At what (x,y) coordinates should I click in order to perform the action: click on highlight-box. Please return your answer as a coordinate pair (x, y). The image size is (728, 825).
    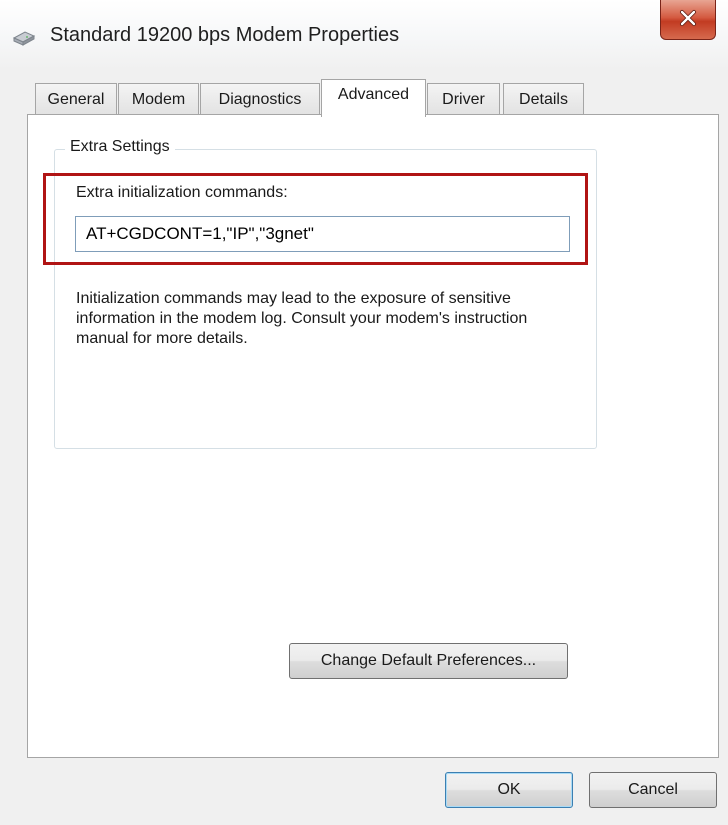
    Looking at the image, I should click on (315, 219).